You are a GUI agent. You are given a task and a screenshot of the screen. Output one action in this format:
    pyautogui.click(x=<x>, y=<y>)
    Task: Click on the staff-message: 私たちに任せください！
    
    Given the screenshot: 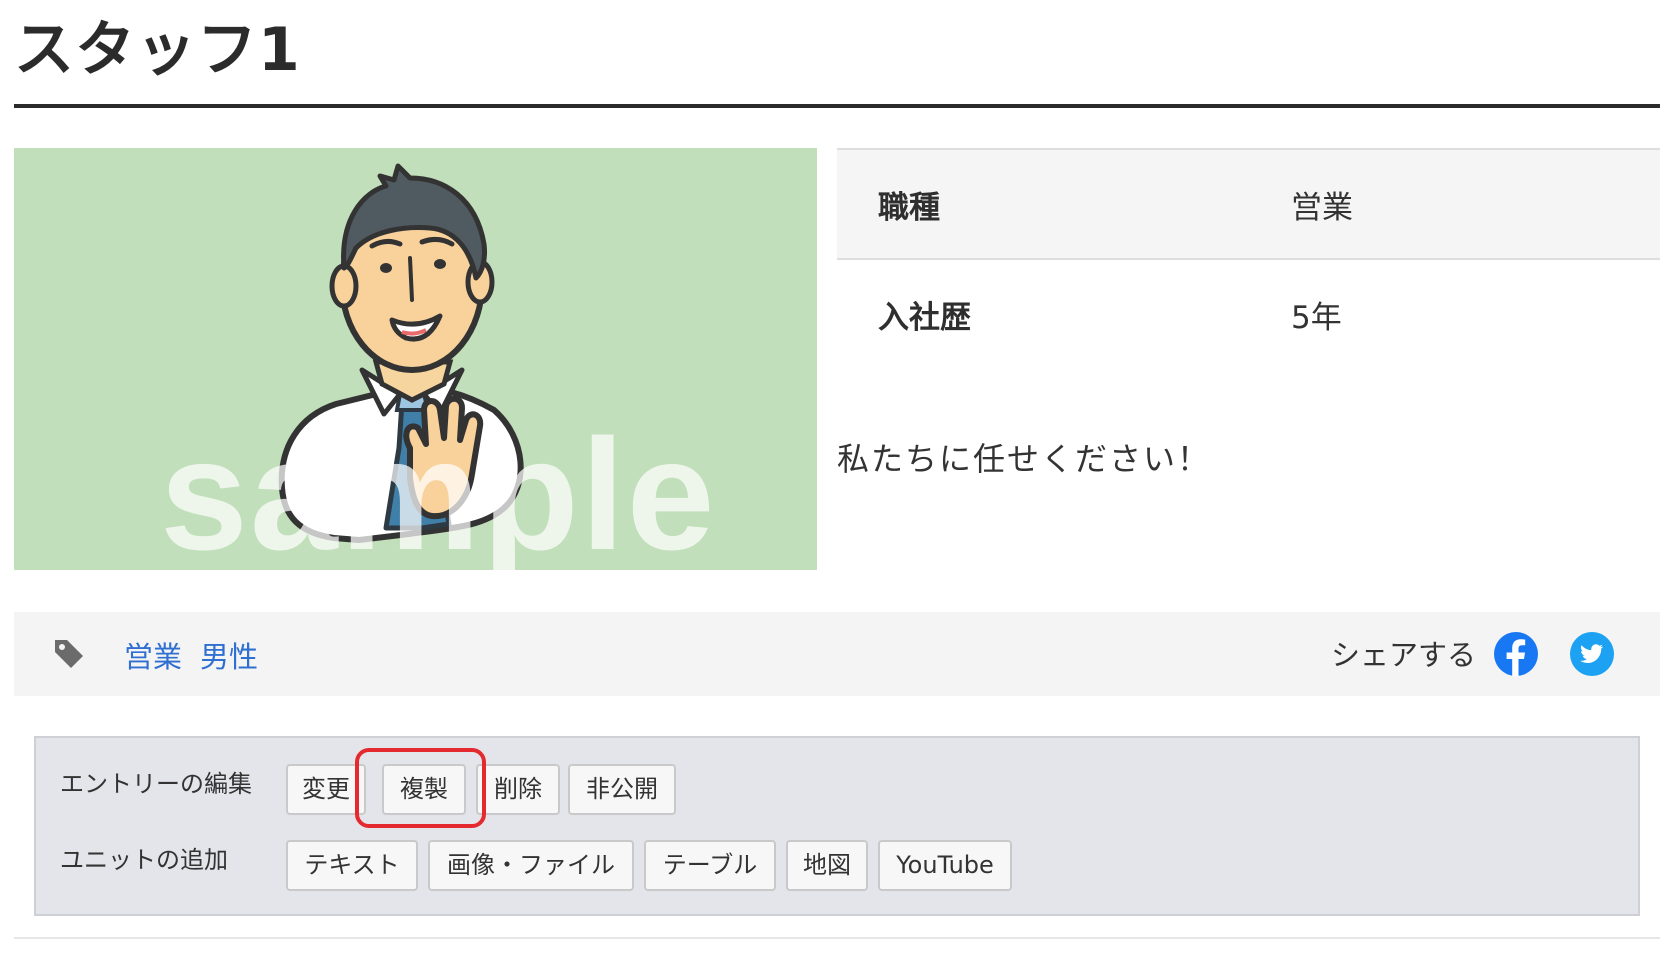 What is the action you would take?
    pyautogui.click(x=1024, y=459)
    